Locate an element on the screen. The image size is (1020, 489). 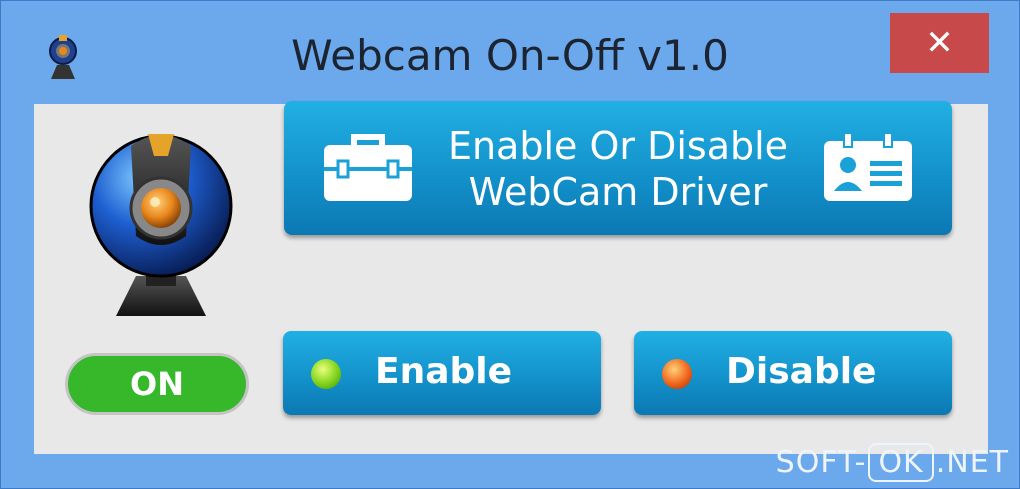
window-title: Webcam On-Off v1.0 is located at coordinates (510, 55).